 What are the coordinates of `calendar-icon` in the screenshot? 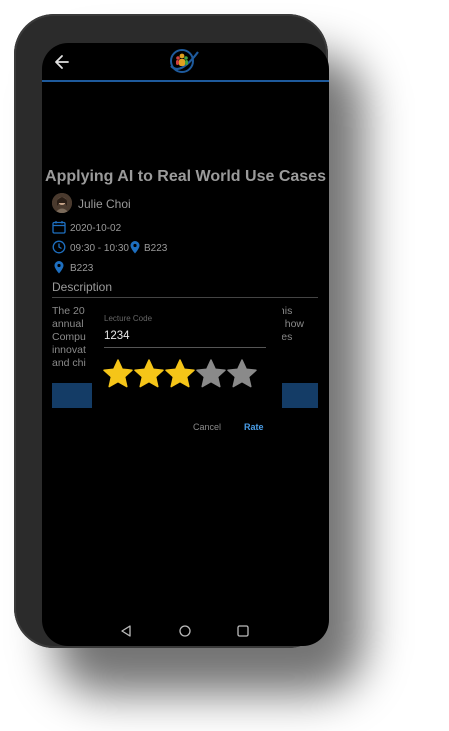 It's located at (59, 227).